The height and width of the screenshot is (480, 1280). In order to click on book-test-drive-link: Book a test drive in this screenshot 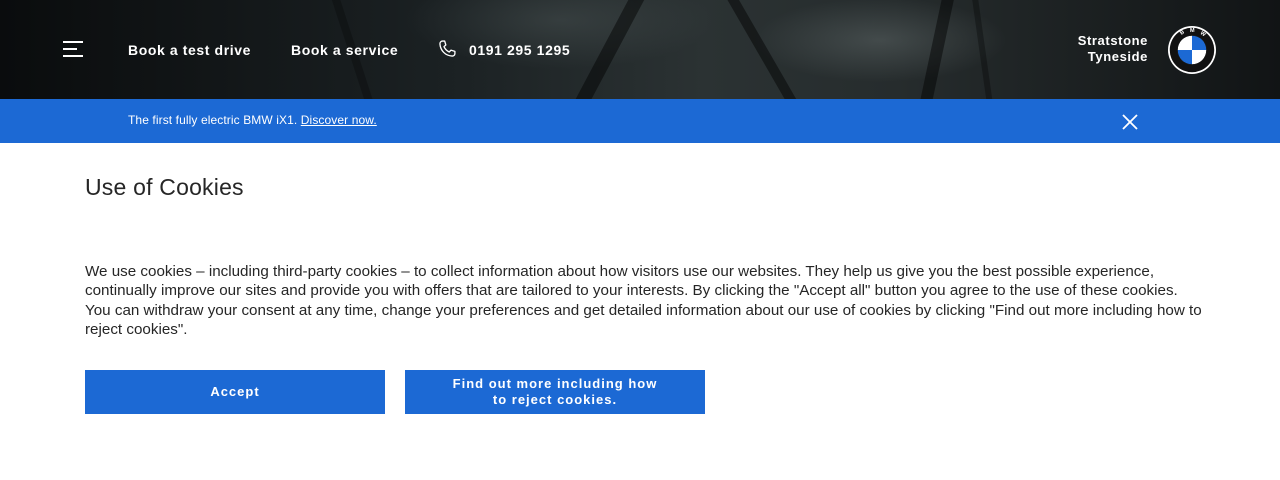, I will do `click(189, 50)`.